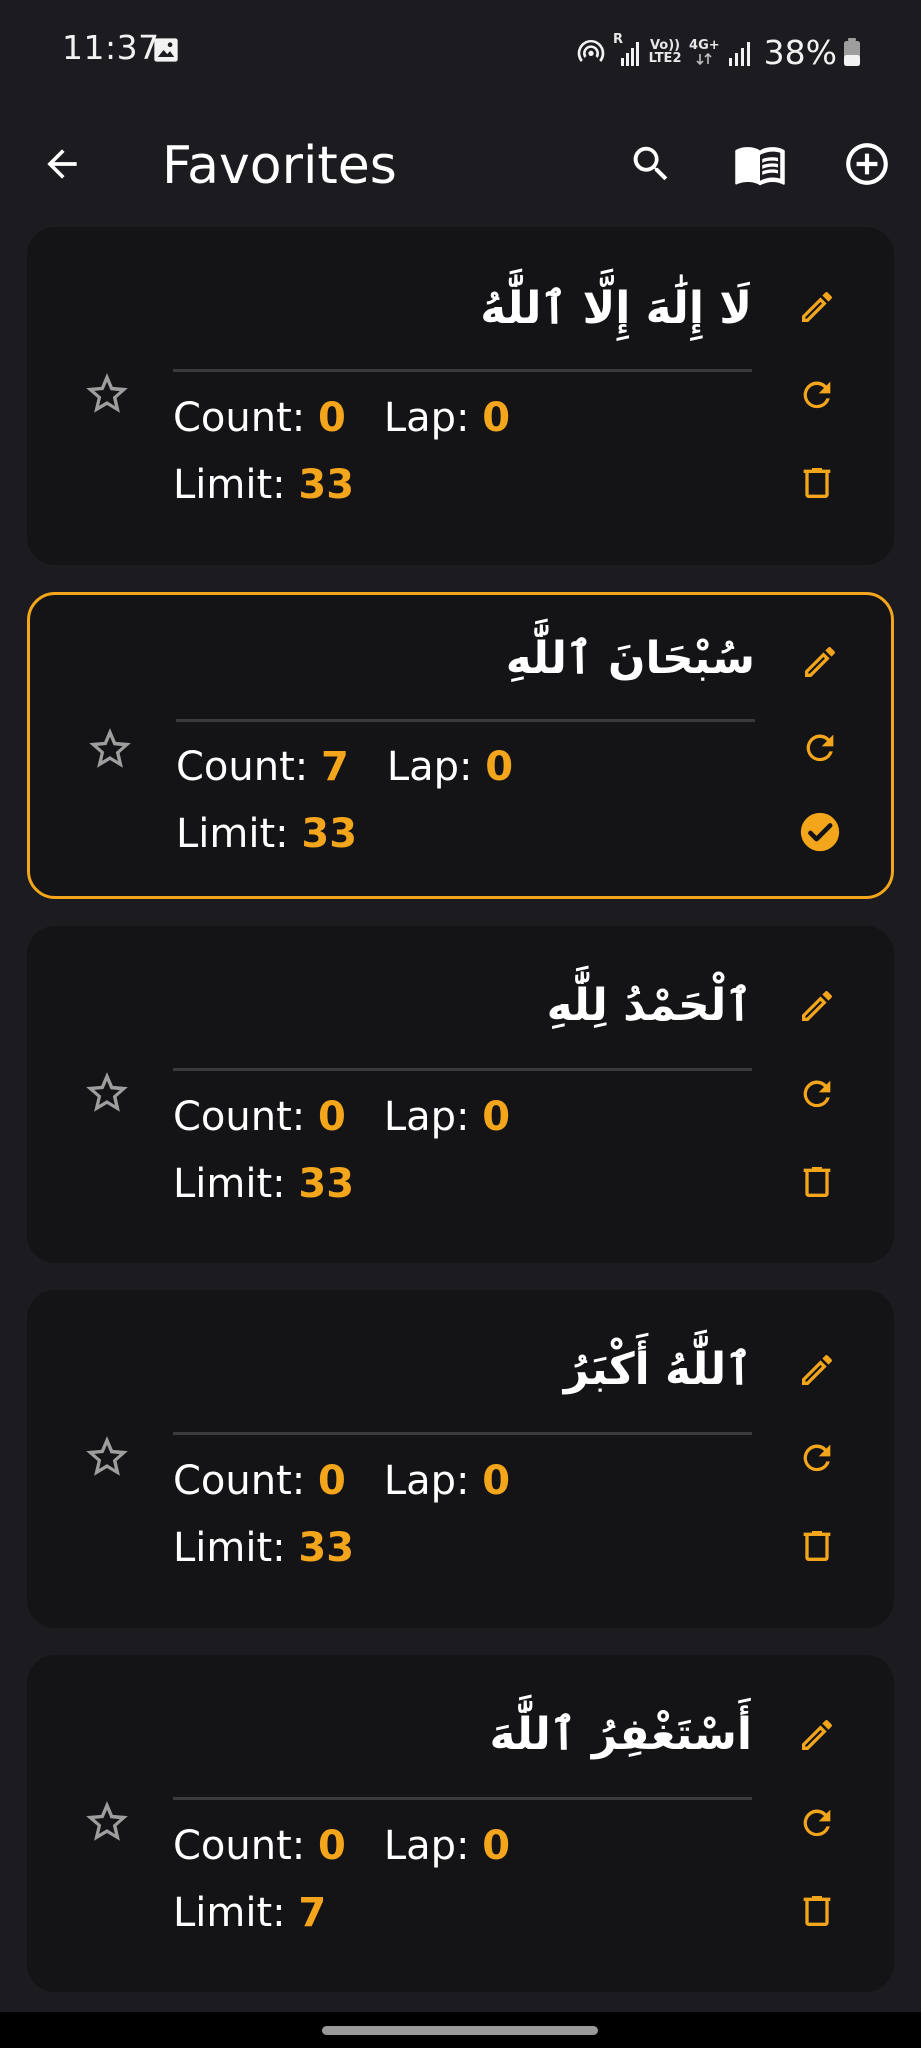 Image resolution: width=921 pixels, height=2048 pixels. I want to click on hotspot-icon, so click(591, 52).